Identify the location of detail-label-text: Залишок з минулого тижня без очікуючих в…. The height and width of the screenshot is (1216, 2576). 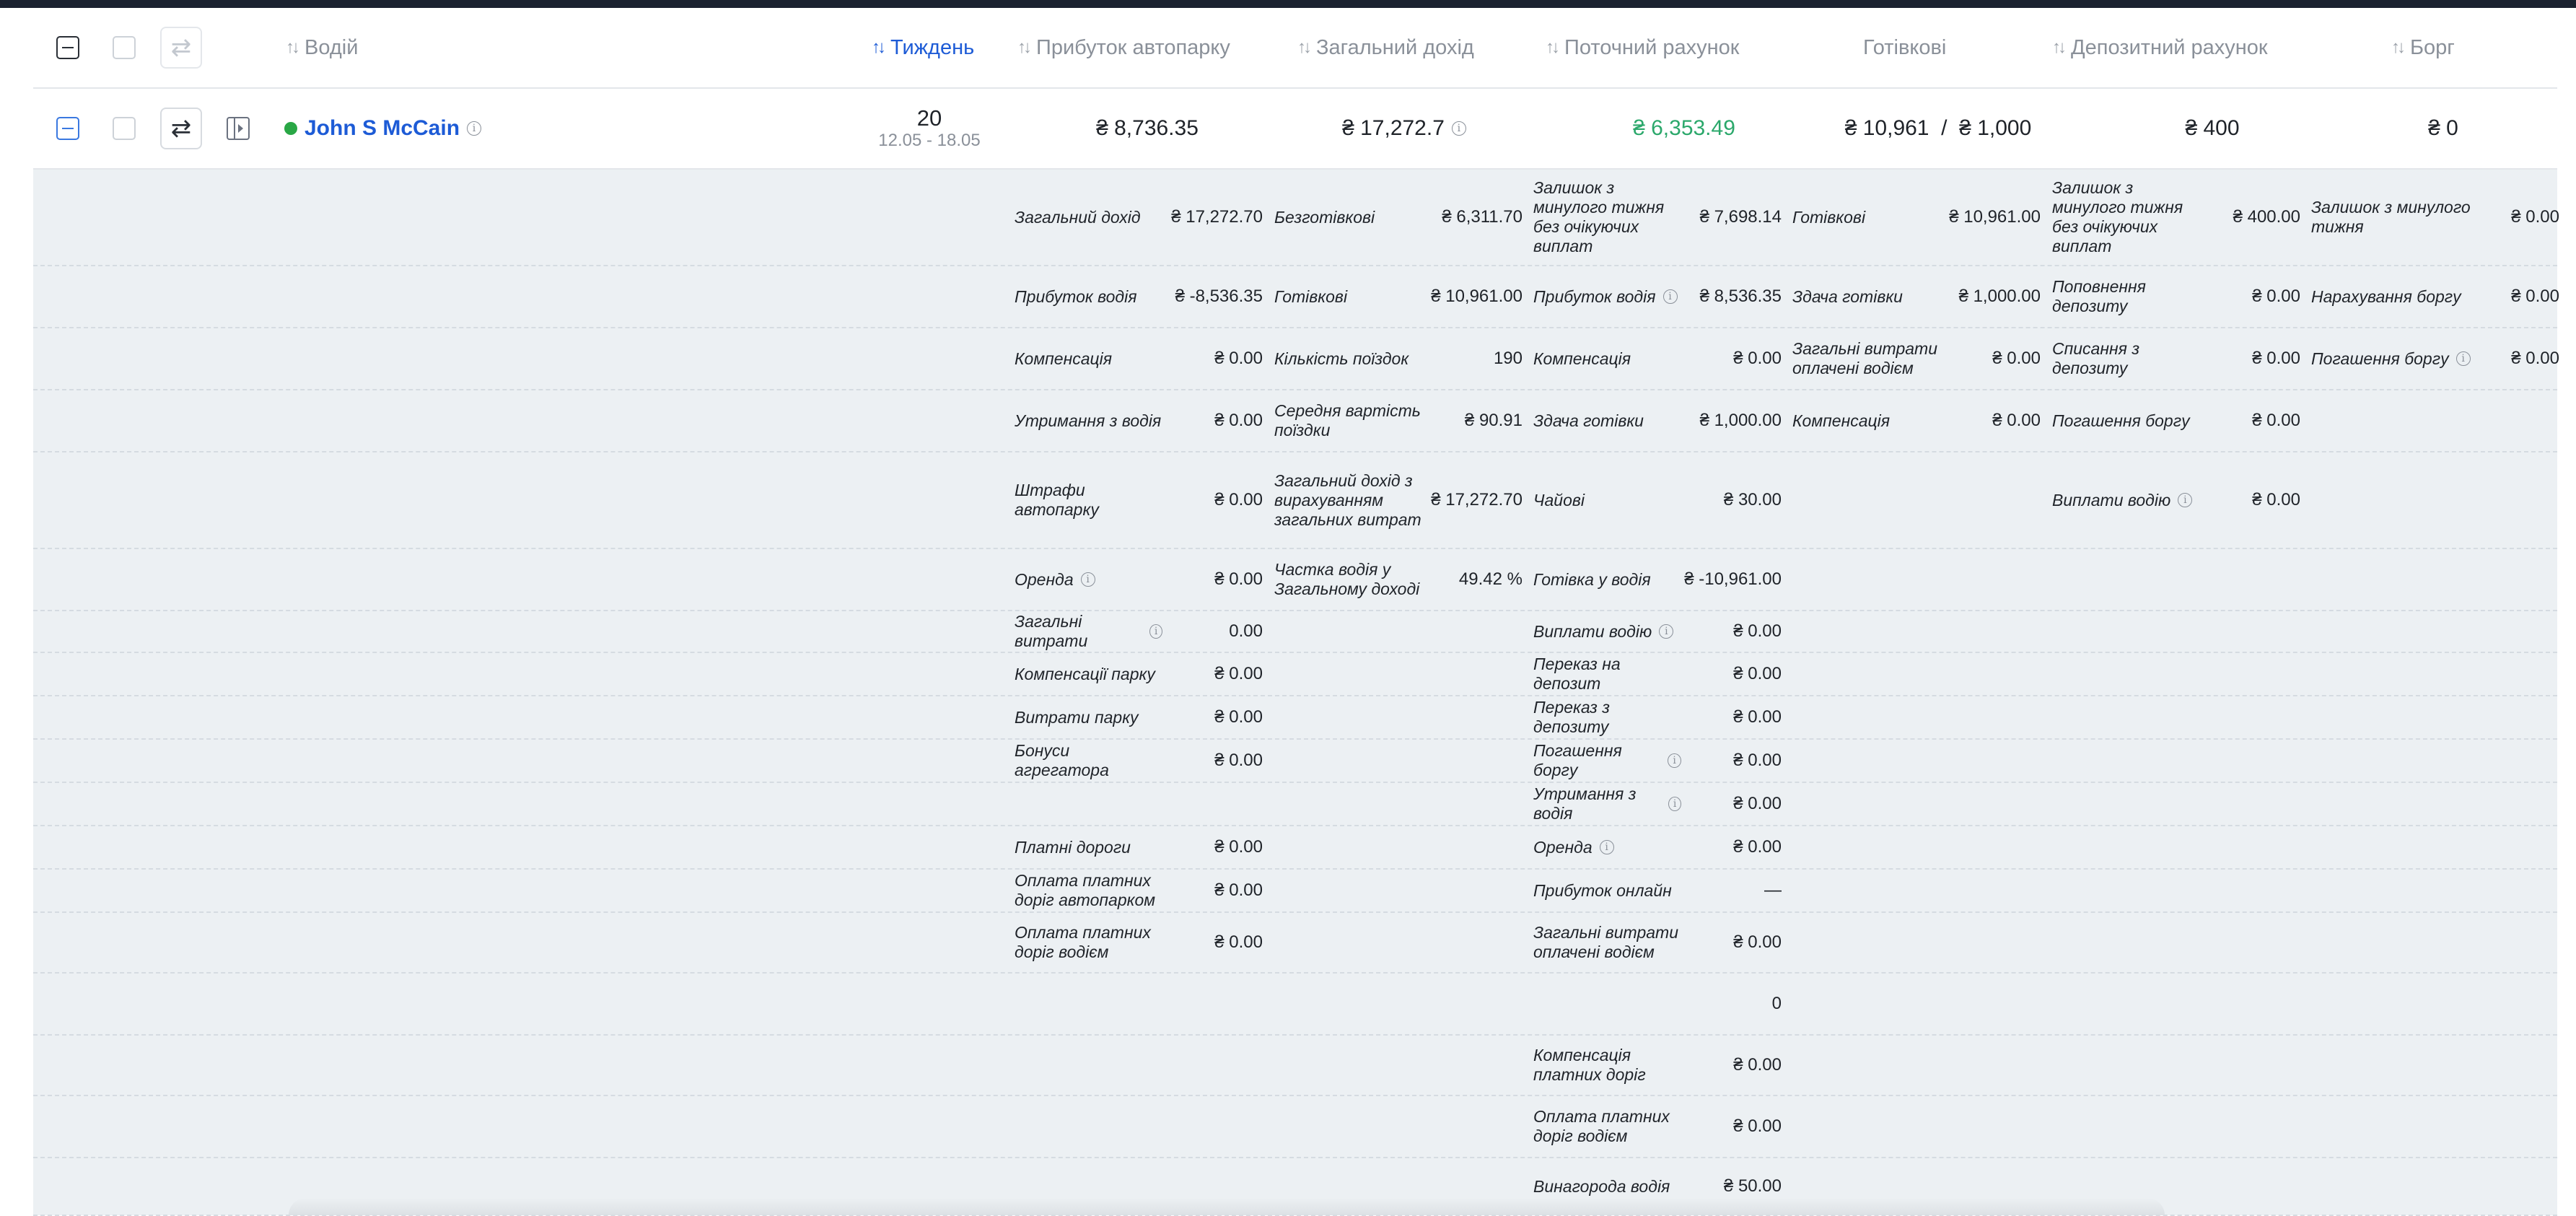
(1599, 216).